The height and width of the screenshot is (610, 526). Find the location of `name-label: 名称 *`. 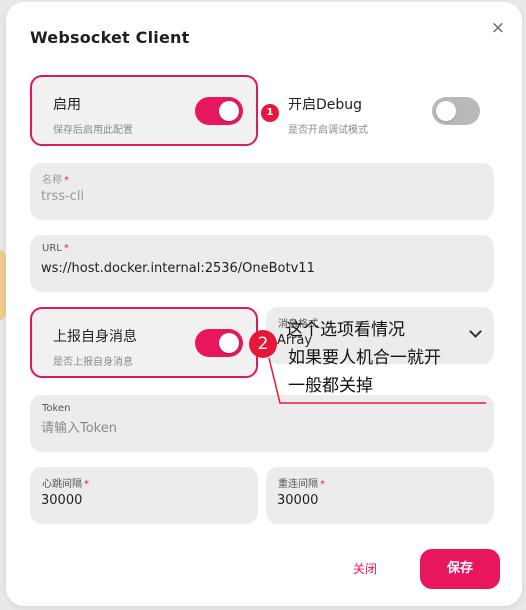

name-label: 名称 * is located at coordinates (55, 178).